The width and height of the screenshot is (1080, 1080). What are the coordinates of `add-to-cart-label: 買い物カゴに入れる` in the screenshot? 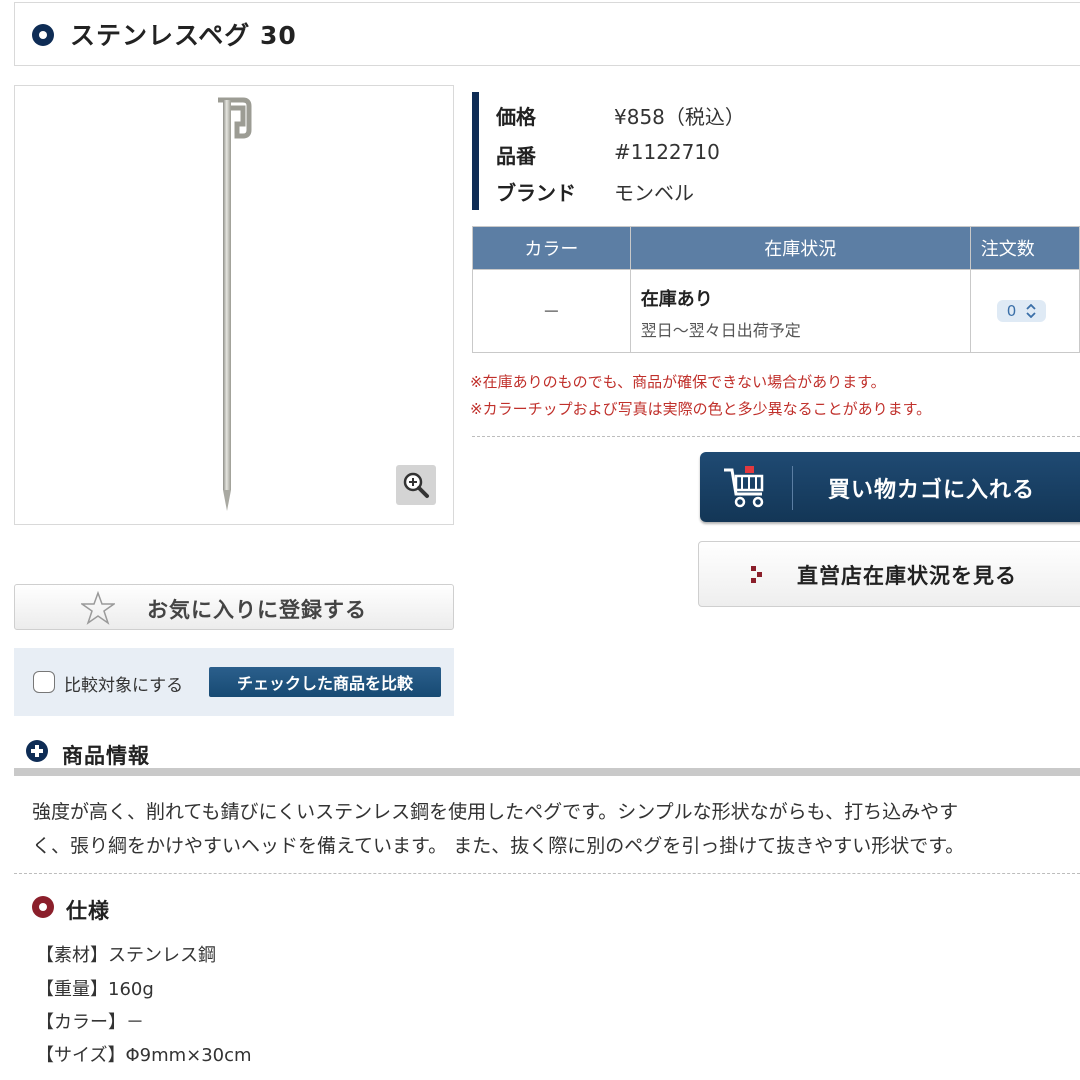 It's located at (932, 490).